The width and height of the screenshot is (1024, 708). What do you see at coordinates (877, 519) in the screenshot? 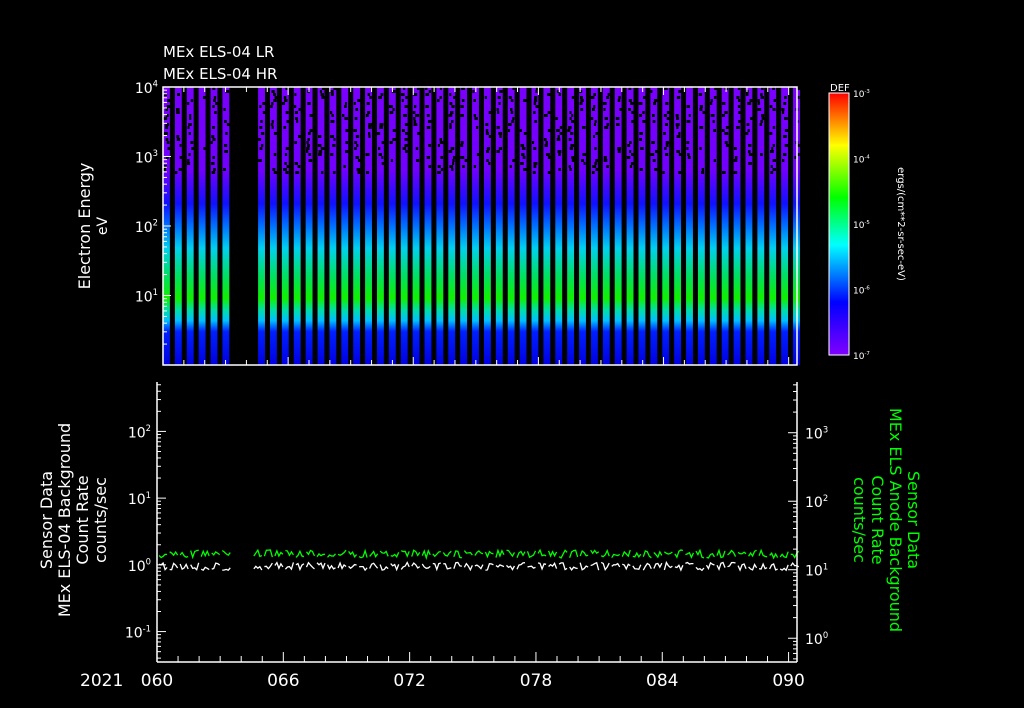
I see `right-ylabel-line-3: Count Rate` at bounding box center [877, 519].